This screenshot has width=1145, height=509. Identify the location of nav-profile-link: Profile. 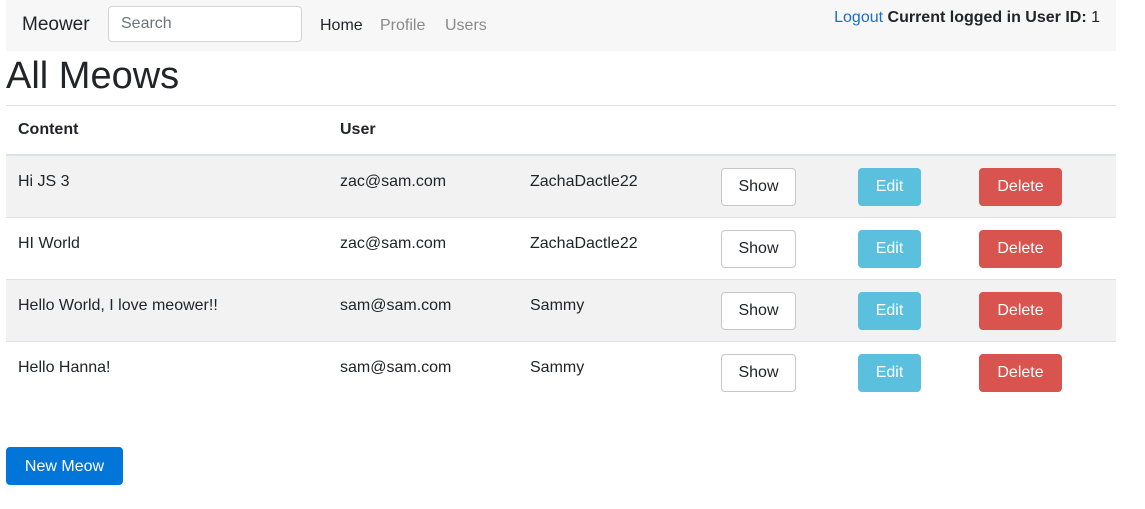
(402, 26).